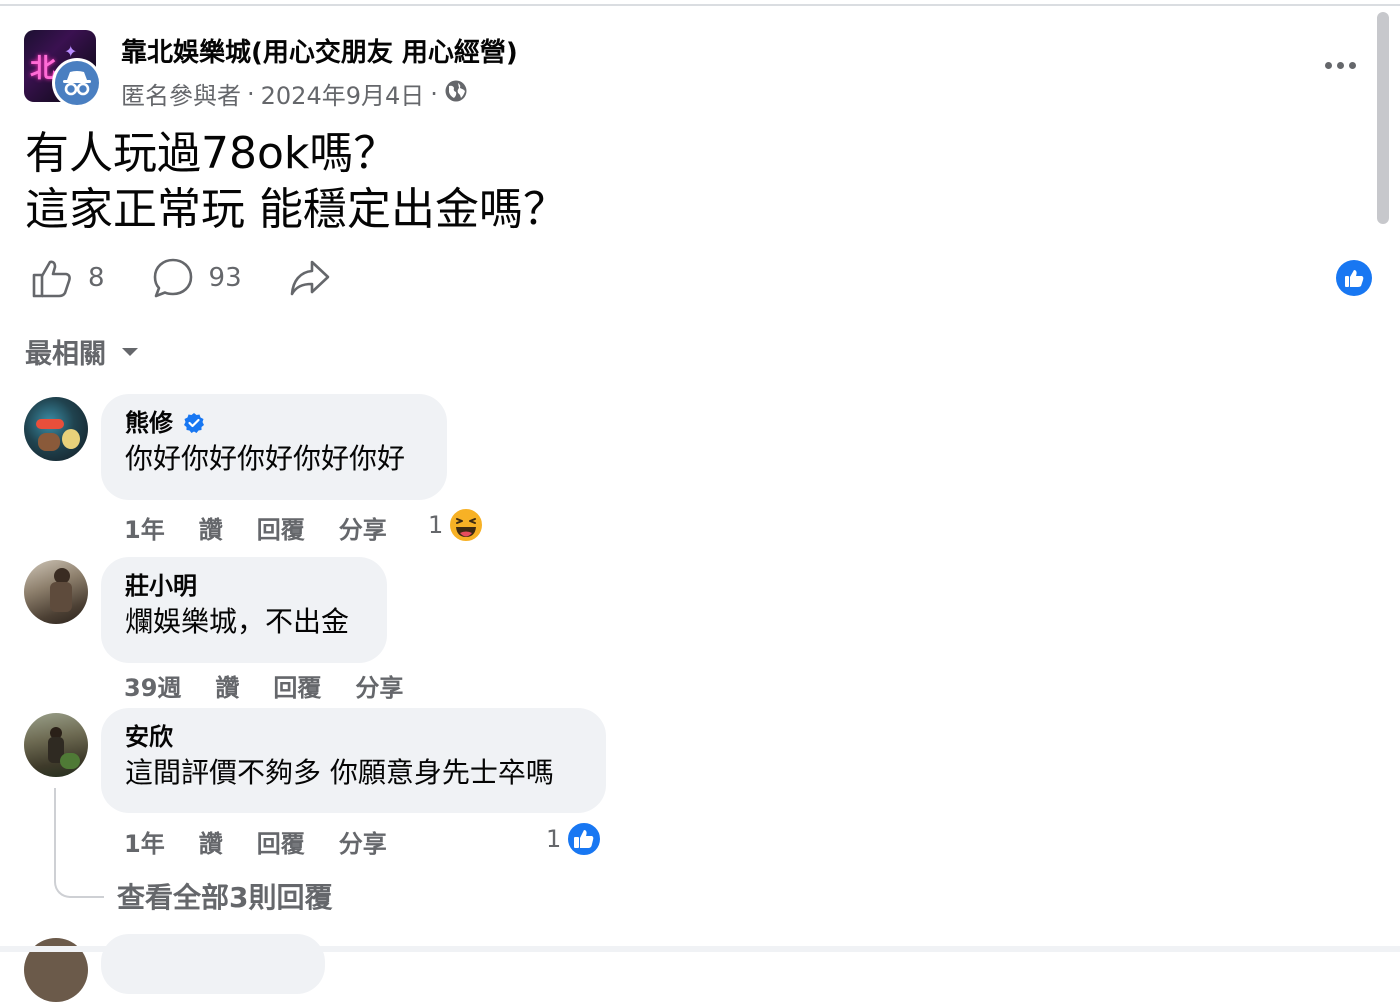 The height and width of the screenshot is (1002, 1400). What do you see at coordinates (161, 586) in the screenshot?
I see `comment-author-name: 莊小明` at bounding box center [161, 586].